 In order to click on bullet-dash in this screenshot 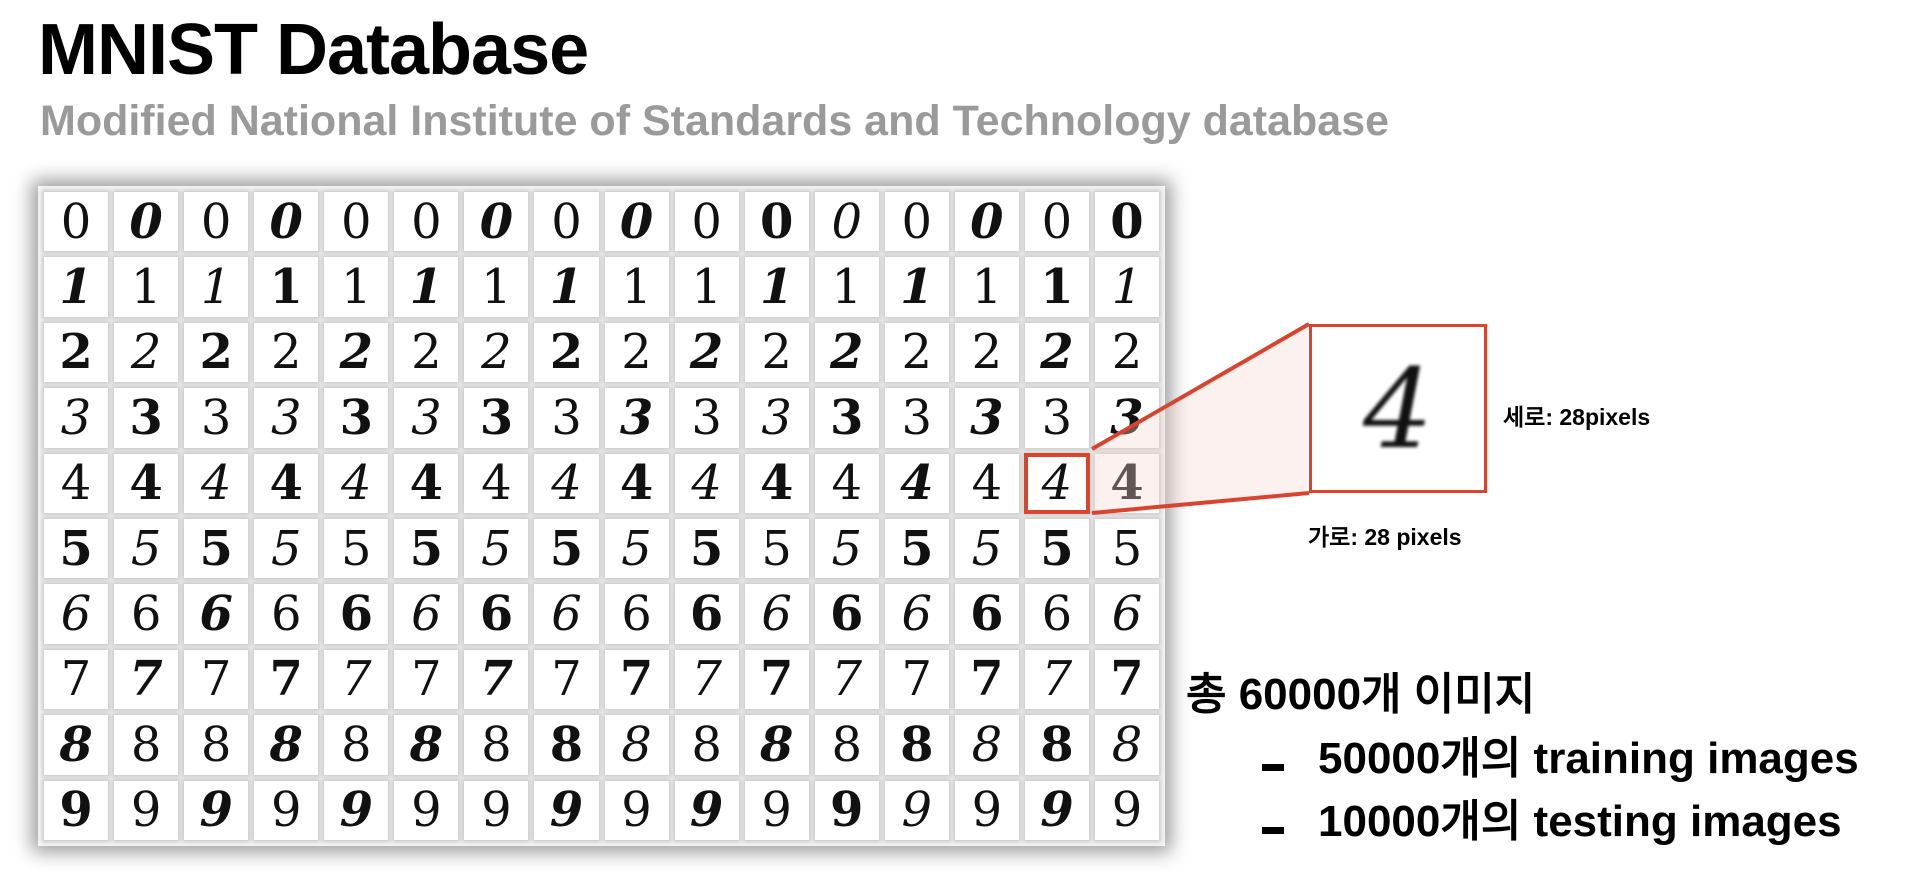, I will do `click(1273, 767)`.